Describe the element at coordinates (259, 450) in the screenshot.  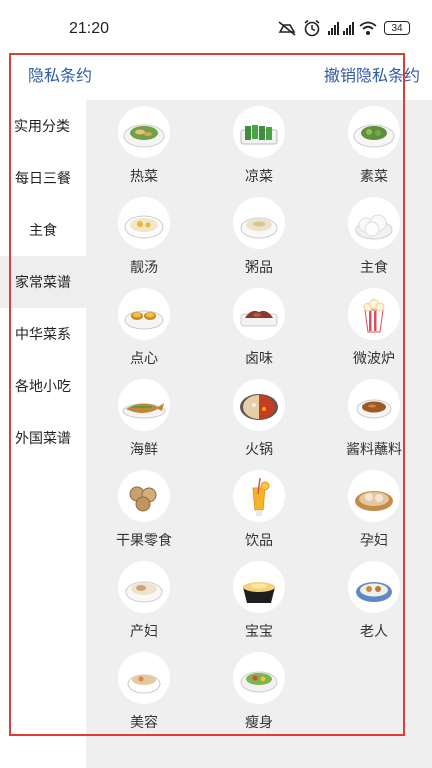
I see `category-label: 火锅` at that location.